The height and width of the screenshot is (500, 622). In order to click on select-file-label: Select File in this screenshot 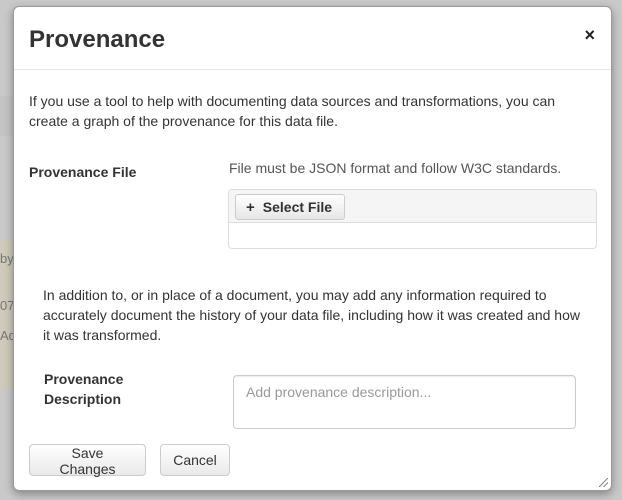, I will do `click(297, 207)`.